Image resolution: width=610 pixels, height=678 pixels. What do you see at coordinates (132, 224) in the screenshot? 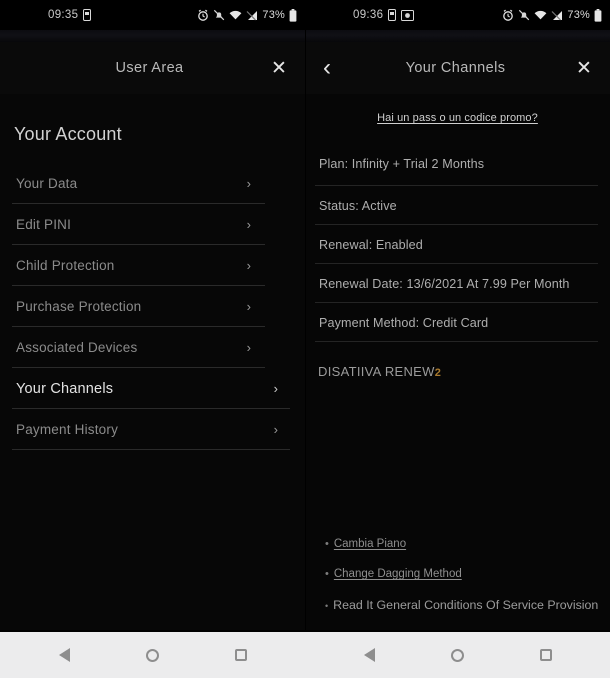
I see `sidebar-item-edit-pin: Edit PINI ›` at bounding box center [132, 224].